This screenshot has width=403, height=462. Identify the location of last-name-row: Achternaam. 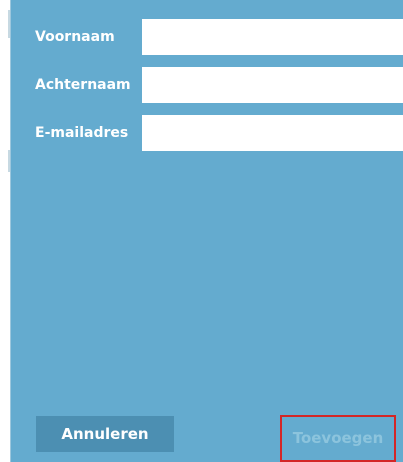
(212, 85).